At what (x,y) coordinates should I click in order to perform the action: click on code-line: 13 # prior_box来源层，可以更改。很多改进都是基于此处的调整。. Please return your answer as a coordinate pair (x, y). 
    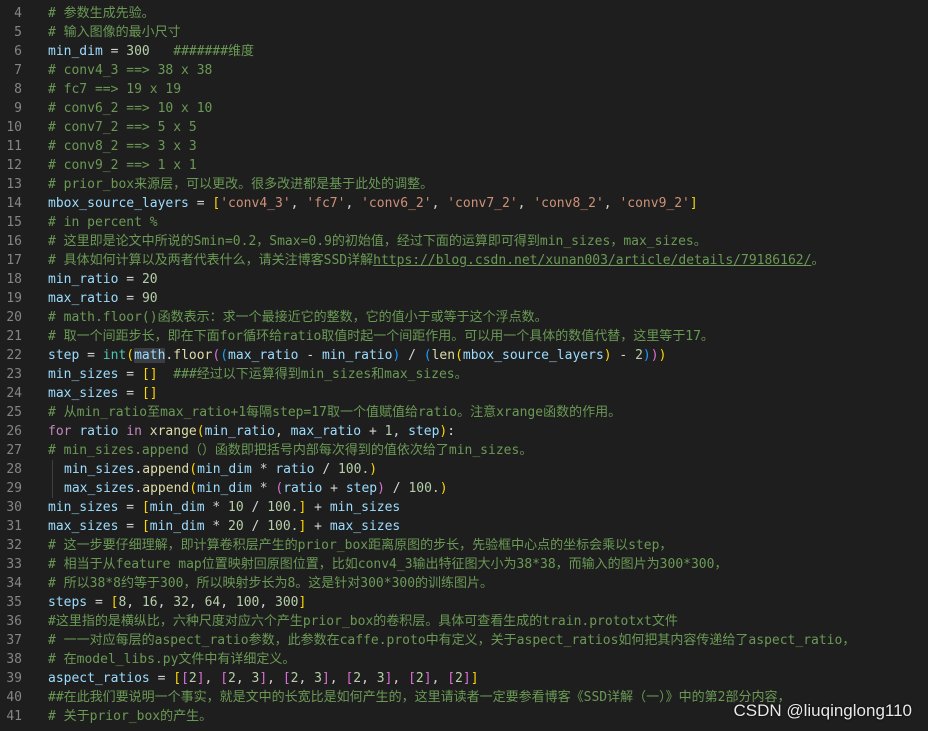
    Looking at the image, I should click on (464, 184).